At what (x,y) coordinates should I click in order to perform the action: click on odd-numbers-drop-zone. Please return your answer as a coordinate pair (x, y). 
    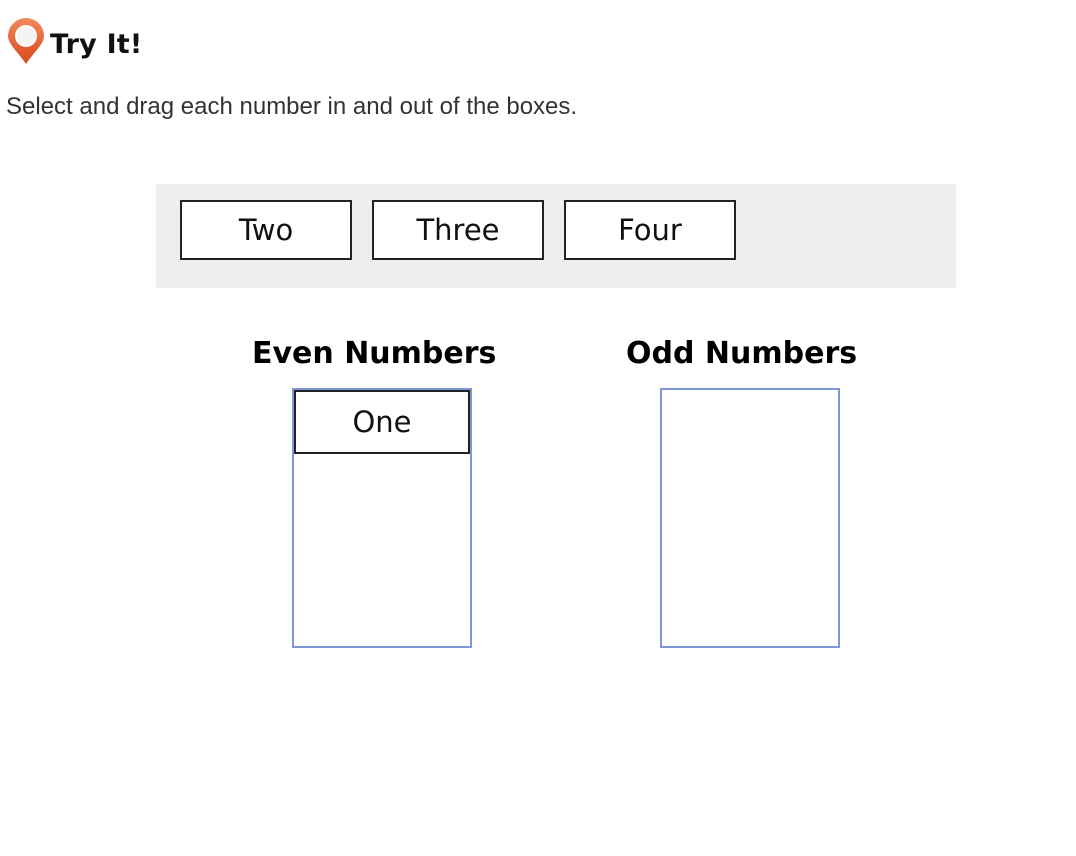
    Looking at the image, I should click on (750, 518).